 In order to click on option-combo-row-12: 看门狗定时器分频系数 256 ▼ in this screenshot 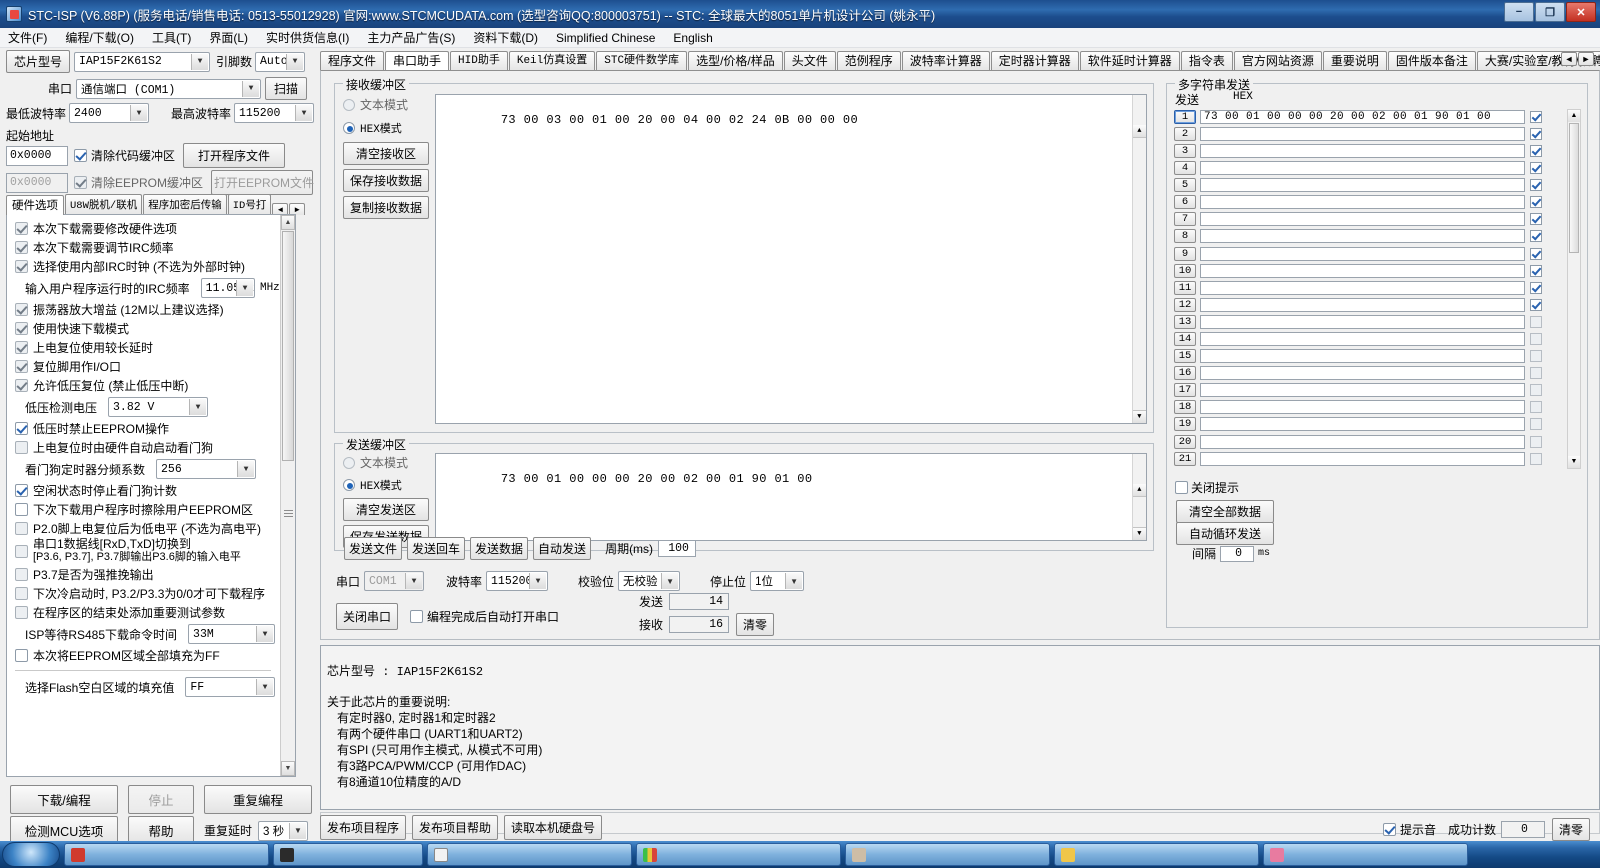, I will do `click(143, 469)`.